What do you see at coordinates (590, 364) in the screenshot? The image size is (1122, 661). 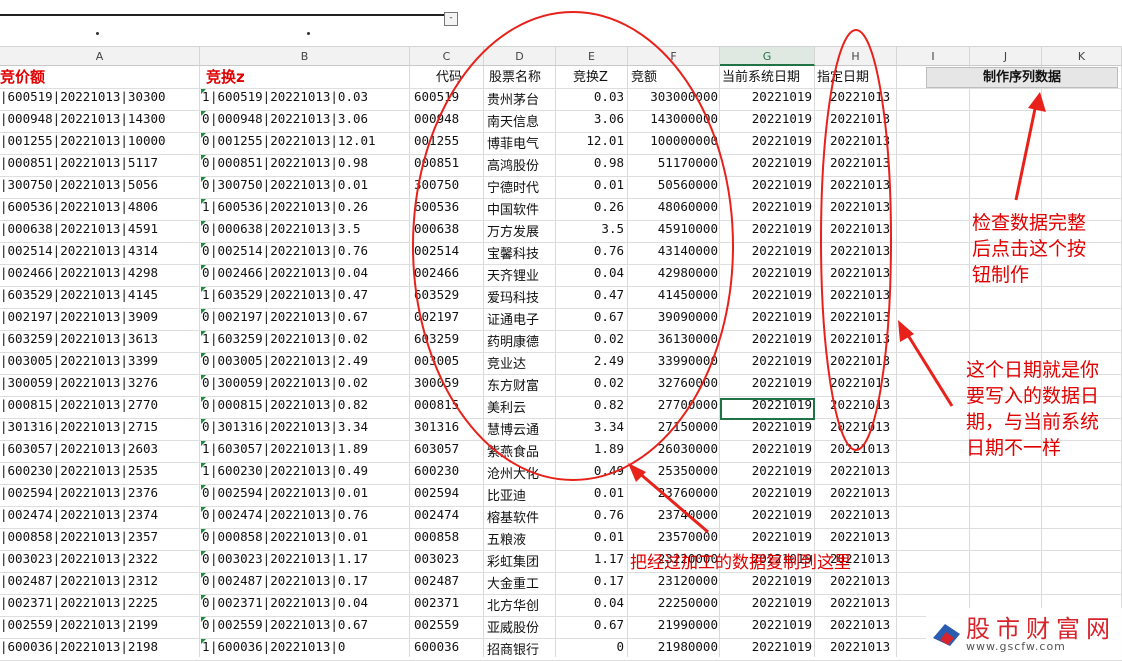 I see `cell-e: 2.49` at bounding box center [590, 364].